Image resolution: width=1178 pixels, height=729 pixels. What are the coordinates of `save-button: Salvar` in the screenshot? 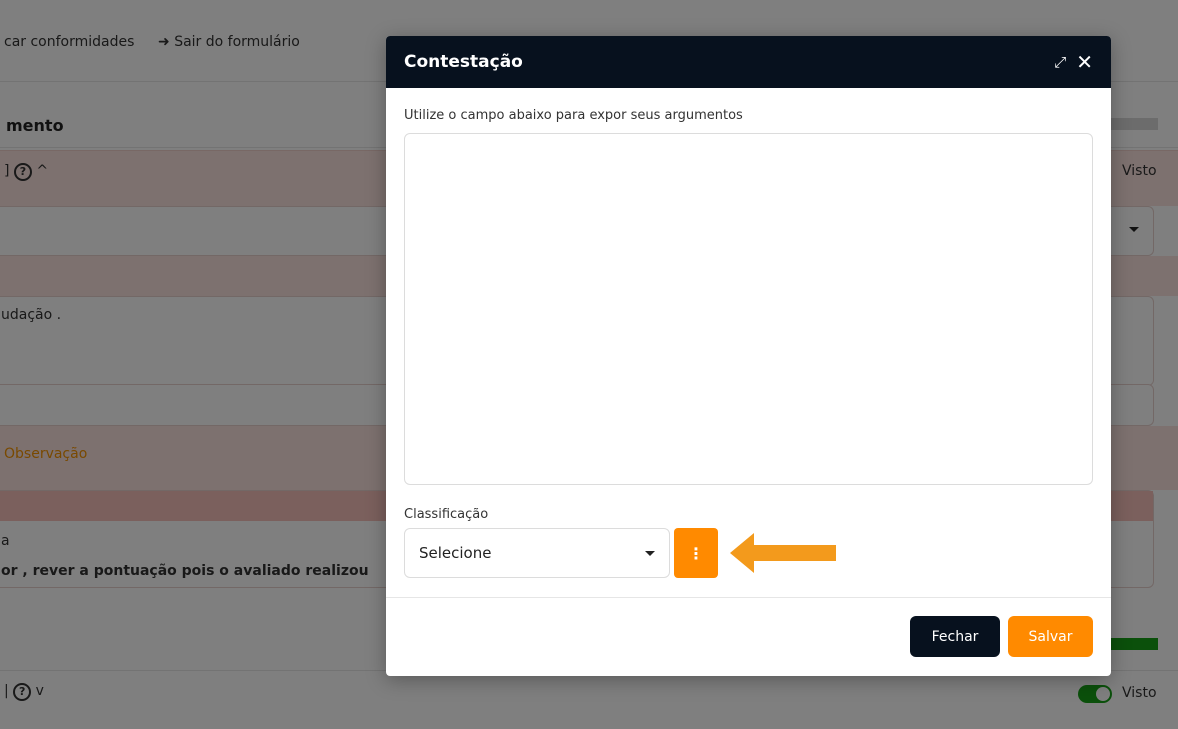 It's located at (1050, 636).